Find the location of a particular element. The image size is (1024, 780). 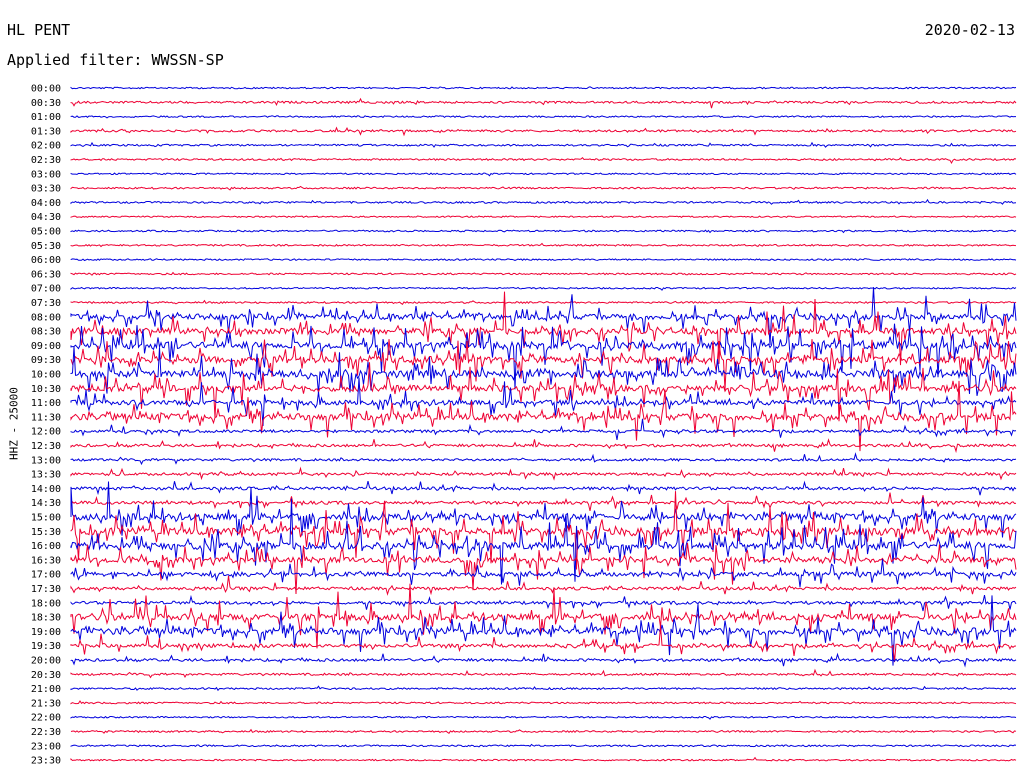

row-label-0330: 03:30 is located at coordinates (46, 189).